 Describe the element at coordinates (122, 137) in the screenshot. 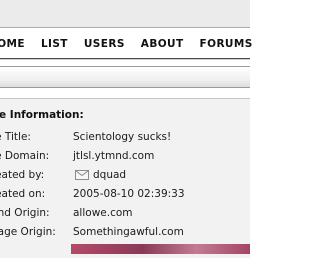

I see `info-value-title: Scientology sucks!` at that location.